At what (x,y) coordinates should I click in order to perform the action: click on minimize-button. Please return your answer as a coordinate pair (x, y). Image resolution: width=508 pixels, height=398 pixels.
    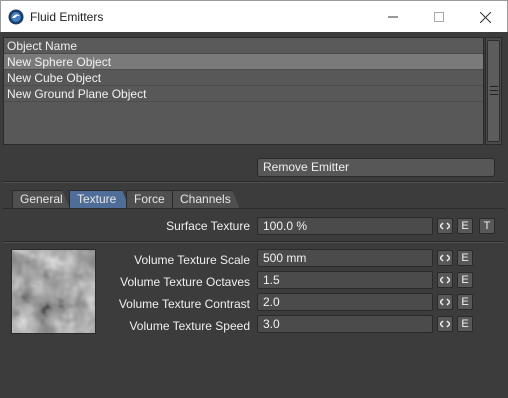
    Looking at the image, I should click on (393, 17).